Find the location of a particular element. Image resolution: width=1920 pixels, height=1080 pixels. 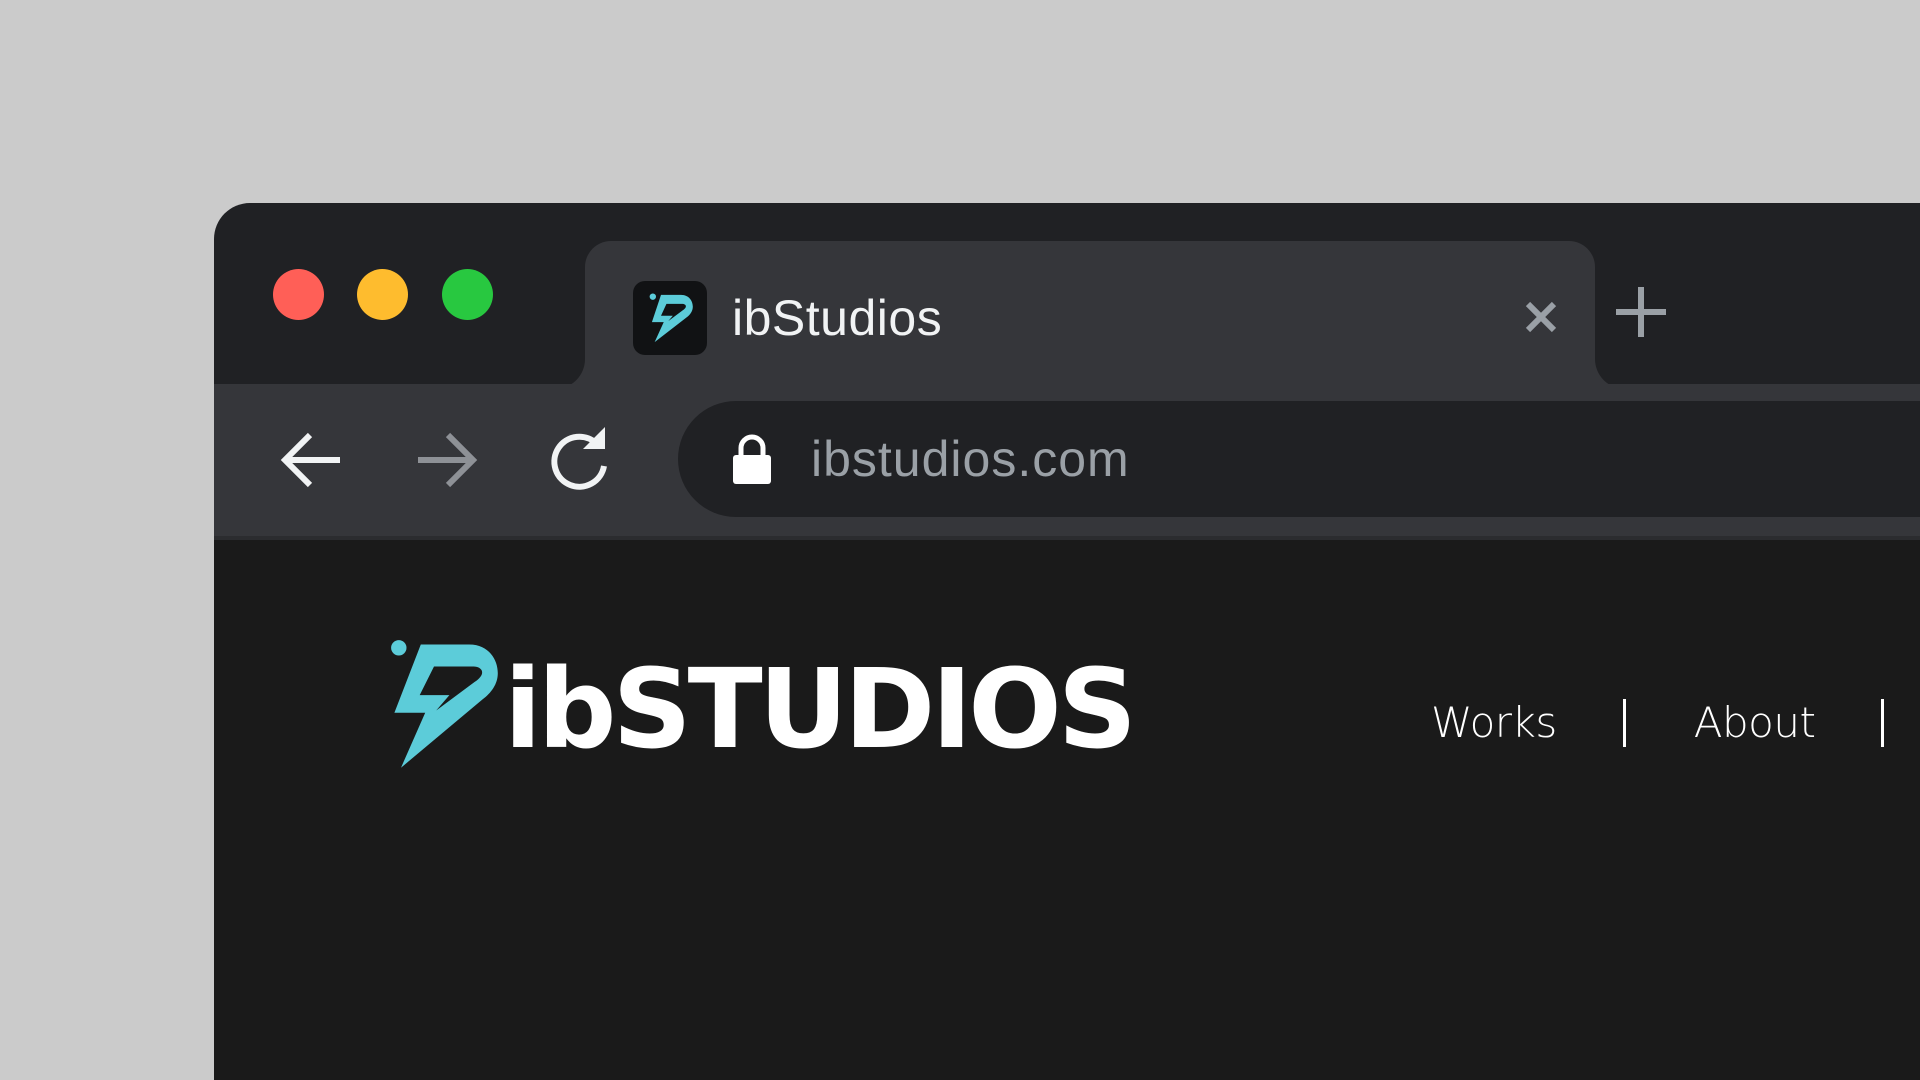

window-close-button is located at coordinates (298, 294).